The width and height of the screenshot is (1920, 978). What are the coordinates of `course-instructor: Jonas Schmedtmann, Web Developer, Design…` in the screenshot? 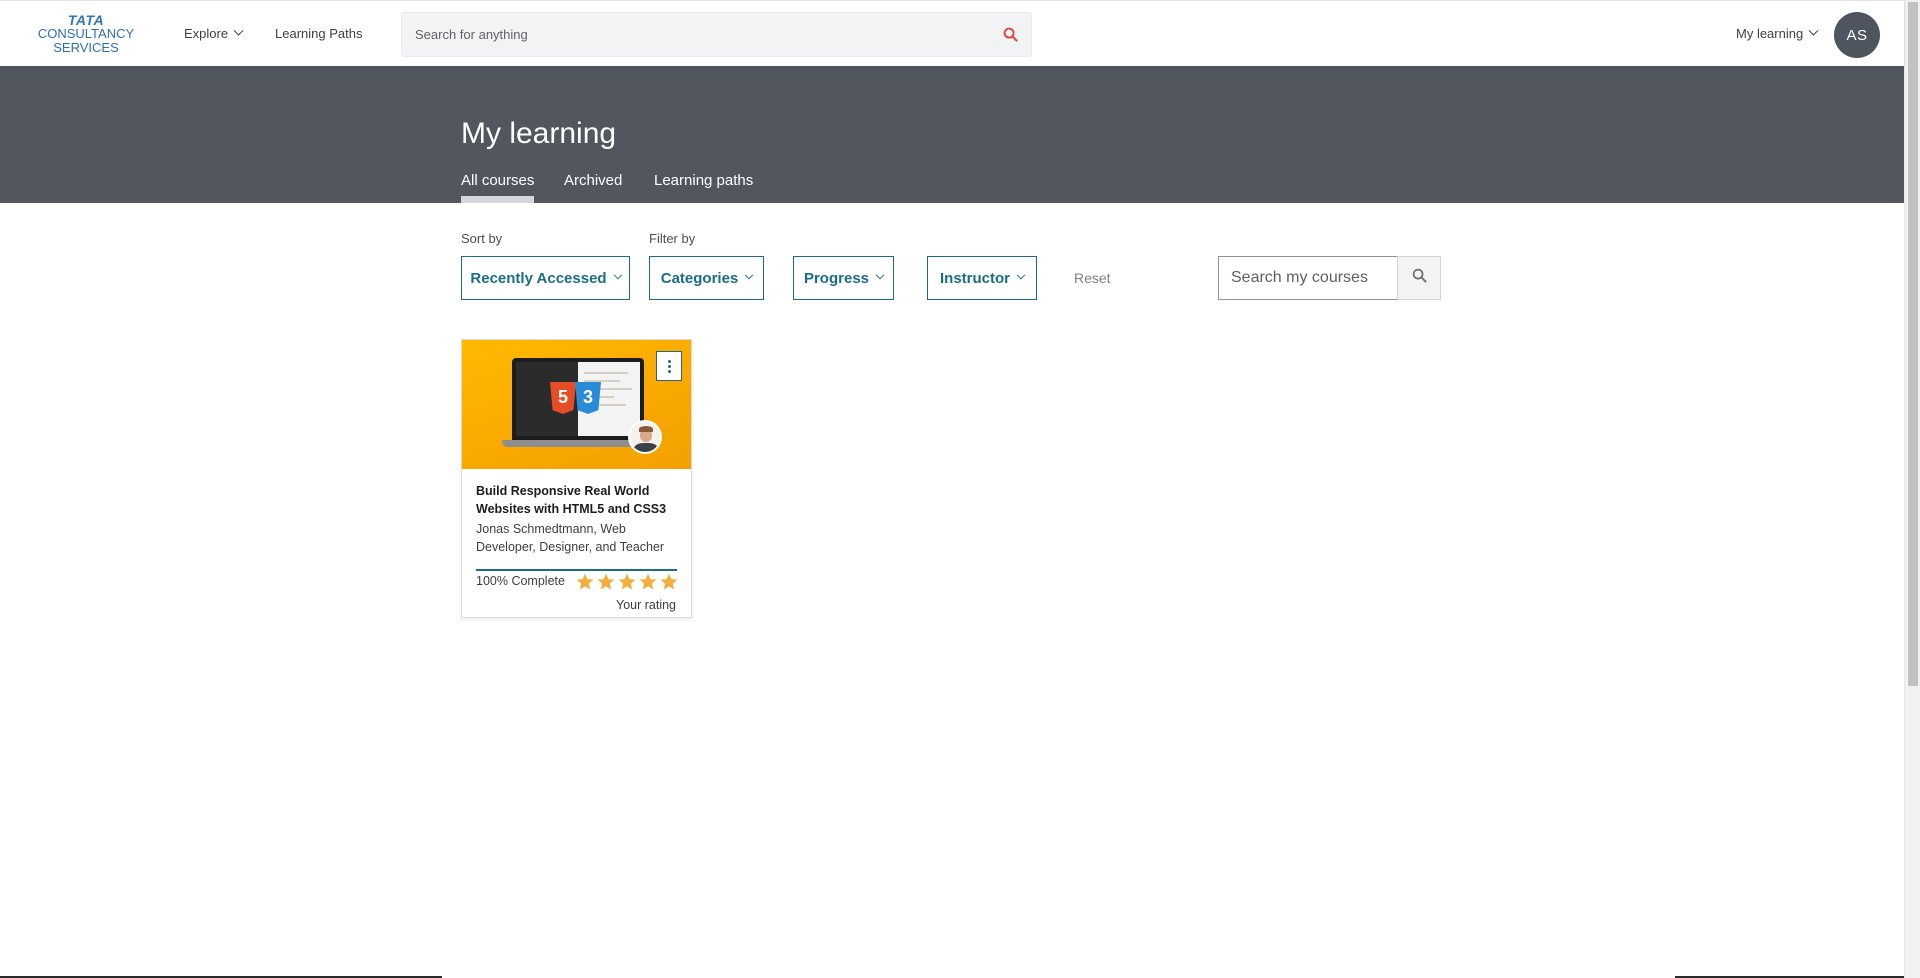 It's located at (570, 538).